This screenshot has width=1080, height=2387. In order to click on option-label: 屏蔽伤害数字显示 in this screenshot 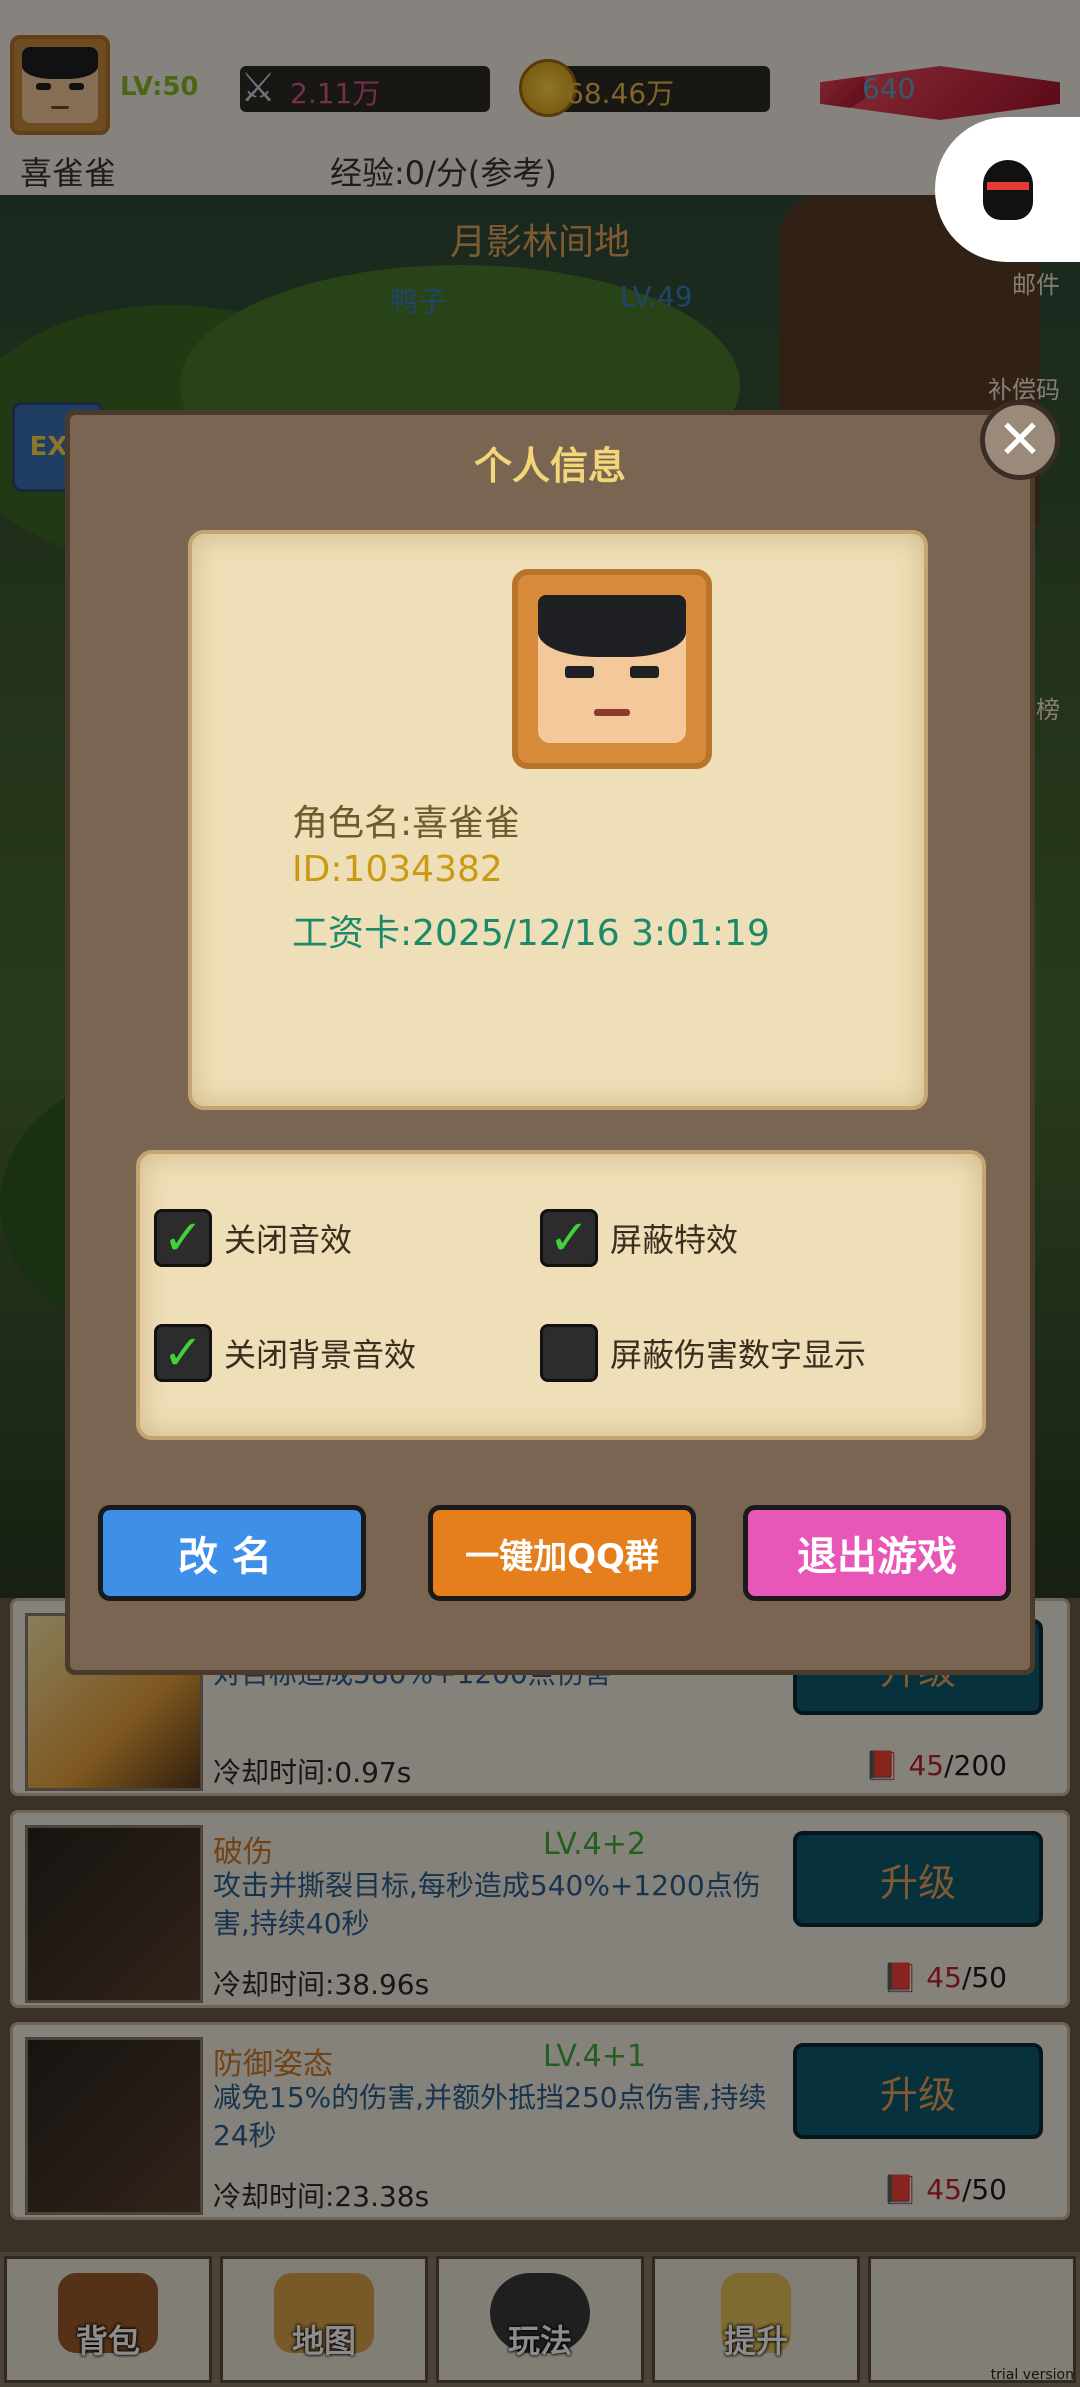, I will do `click(738, 1355)`.